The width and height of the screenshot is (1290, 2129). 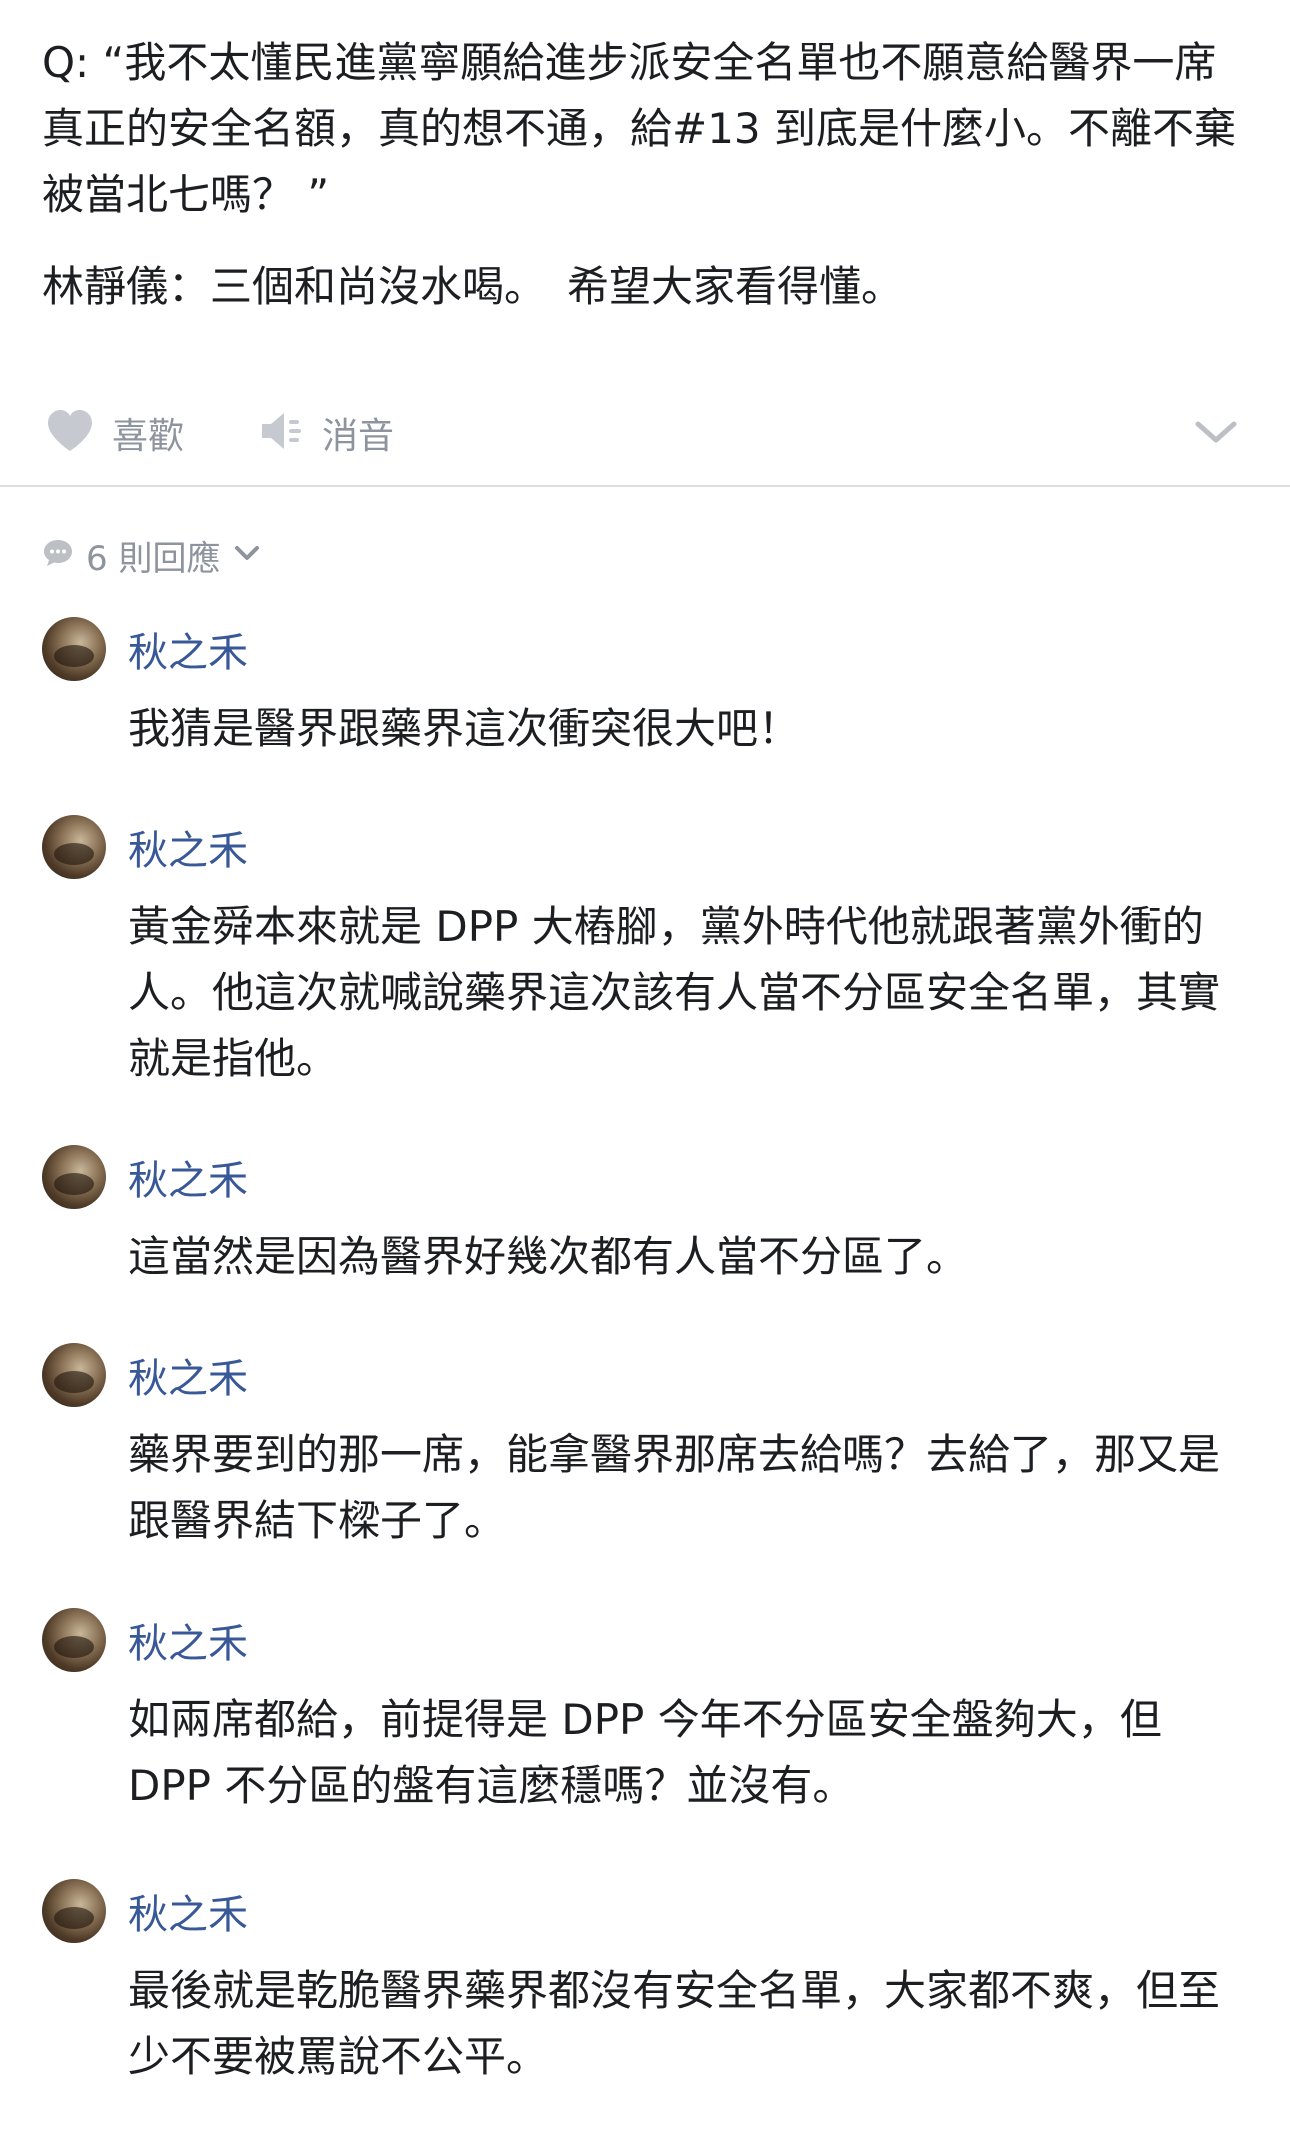 What do you see at coordinates (548, 1256) in the screenshot?
I see `comment-text: 這當然是因為醫界好幾次都有人當不分區了。` at bounding box center [548, 1256].